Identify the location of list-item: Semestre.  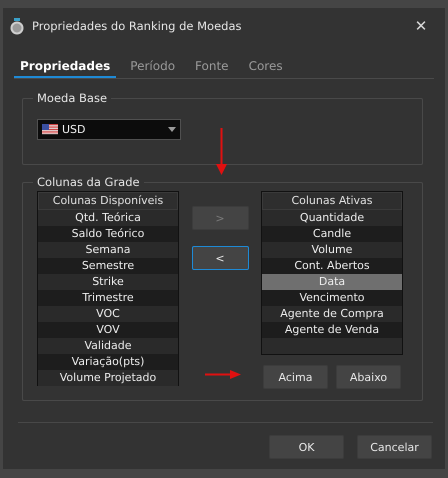
(108, 266).